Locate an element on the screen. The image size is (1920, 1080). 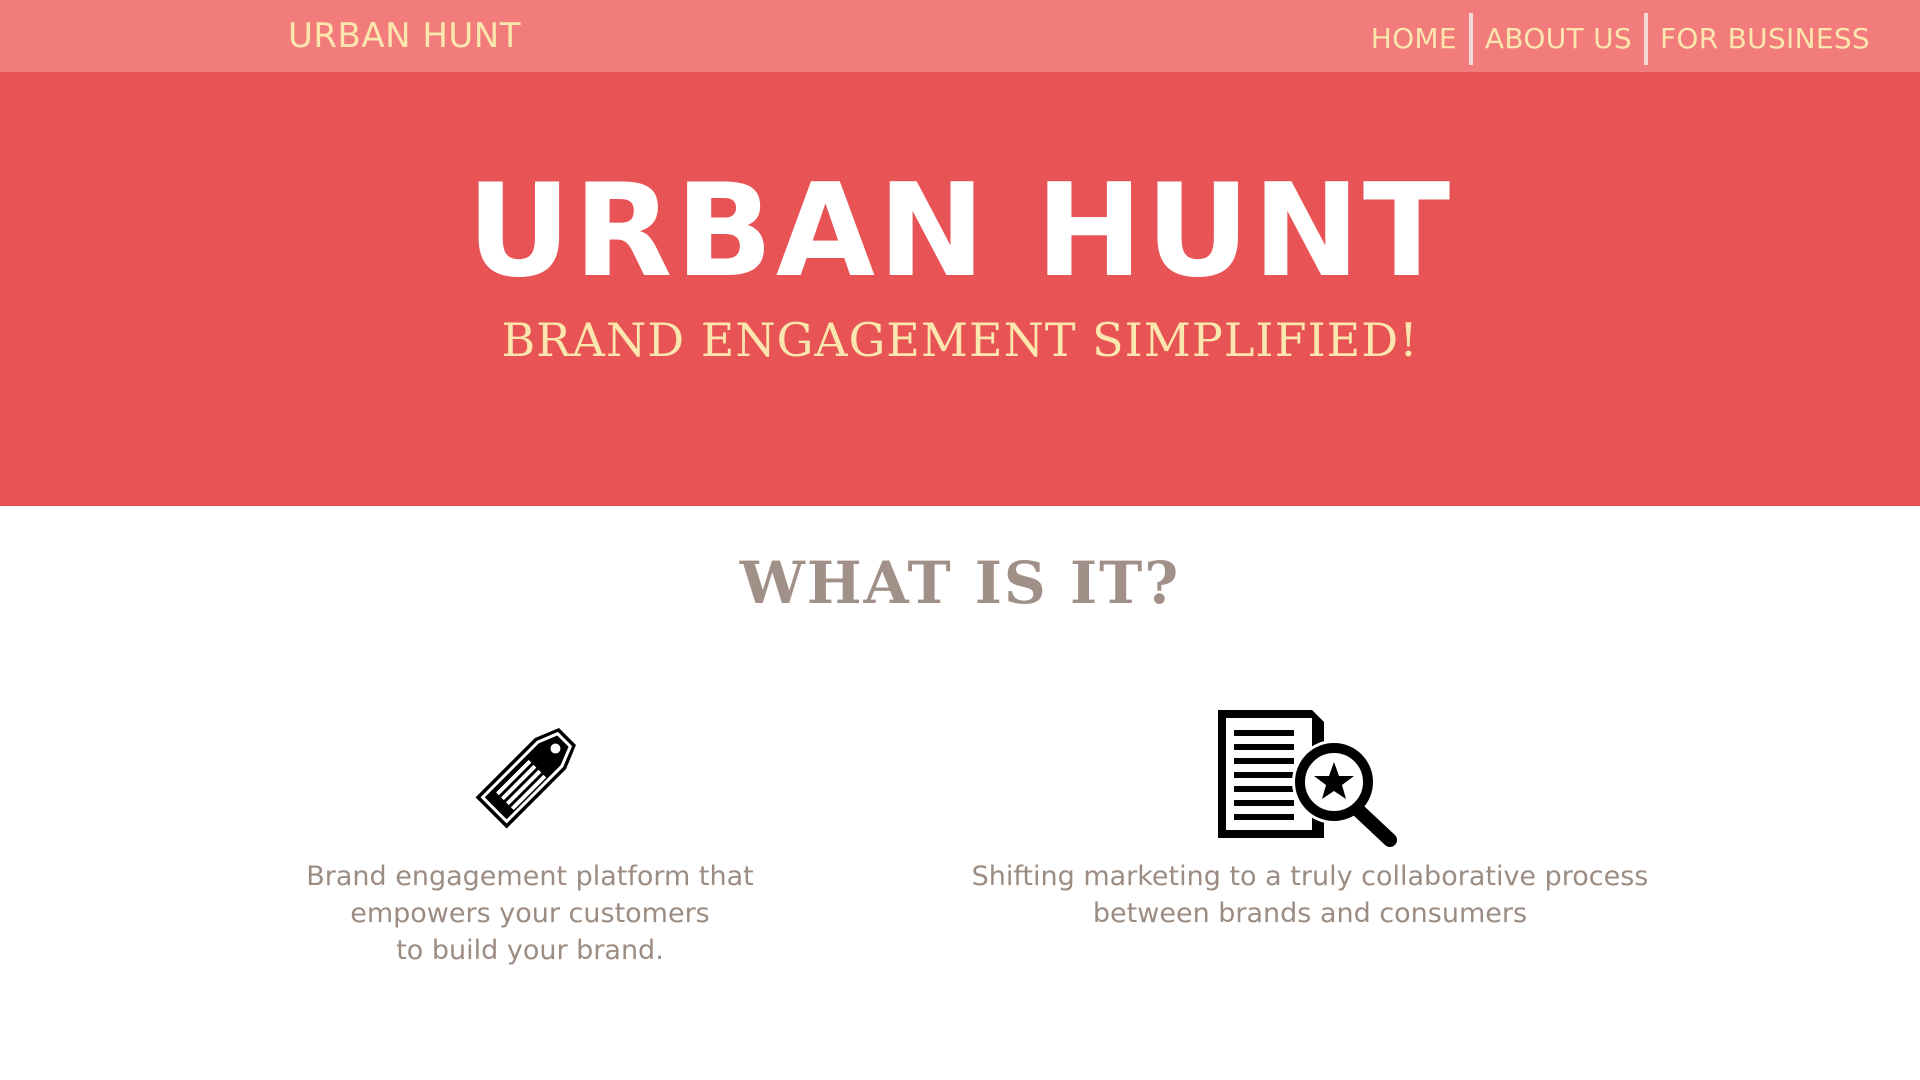
main-nav: HOME ABOUT US FOR BUSINESS is located at coordinates (1620, 39).